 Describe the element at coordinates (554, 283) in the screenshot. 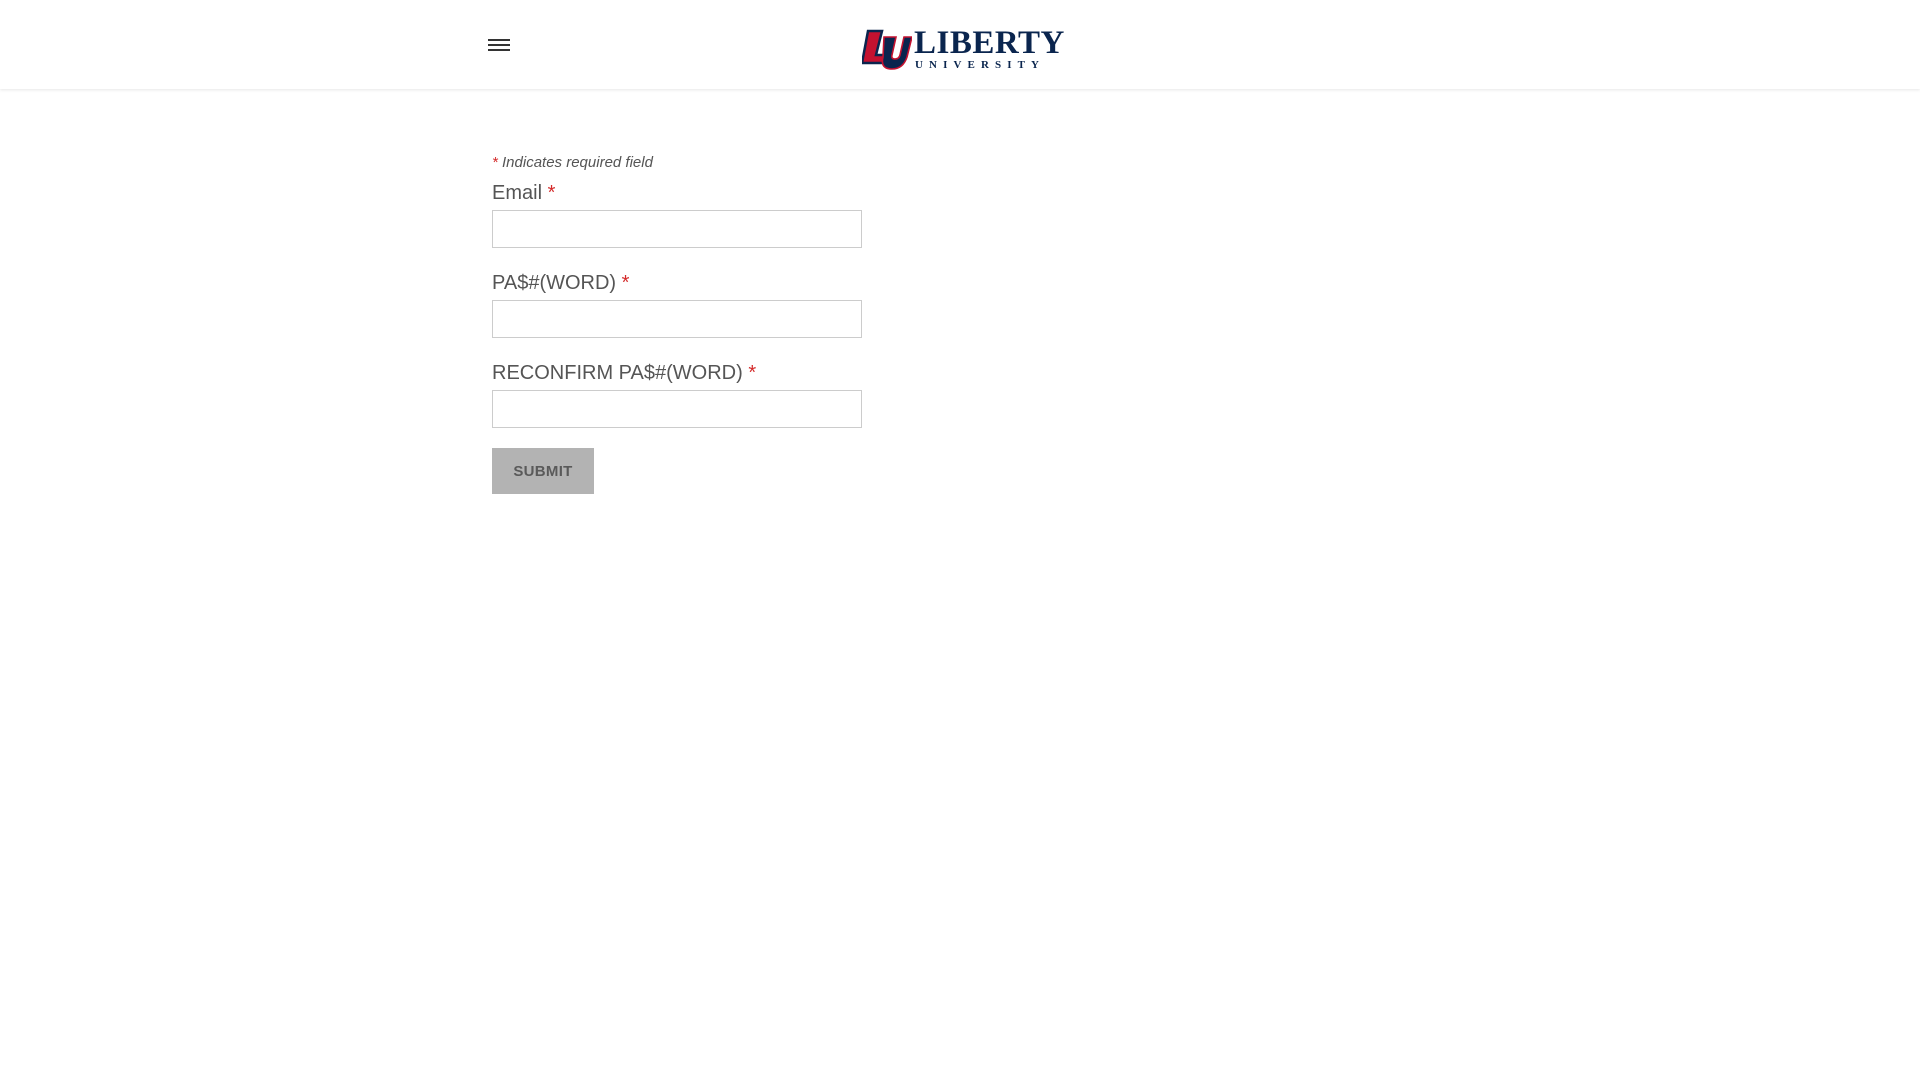

I see `password-label-text: PA$#(WORD)` at that location.